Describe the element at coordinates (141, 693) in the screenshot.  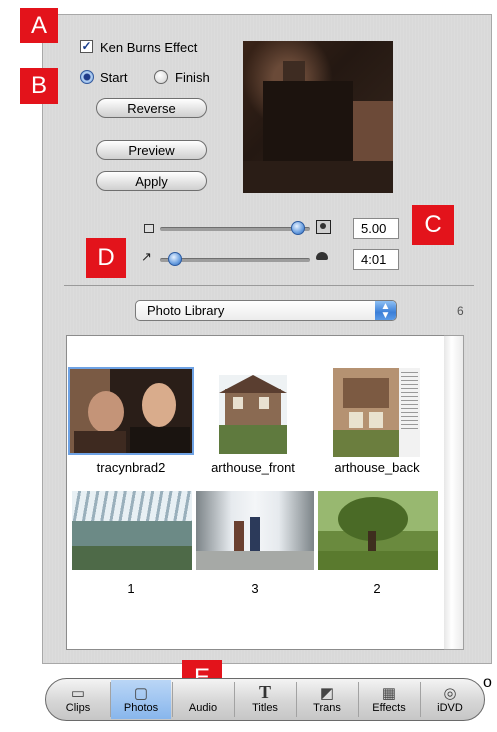
I see `photos-icon: ▢` at that location.